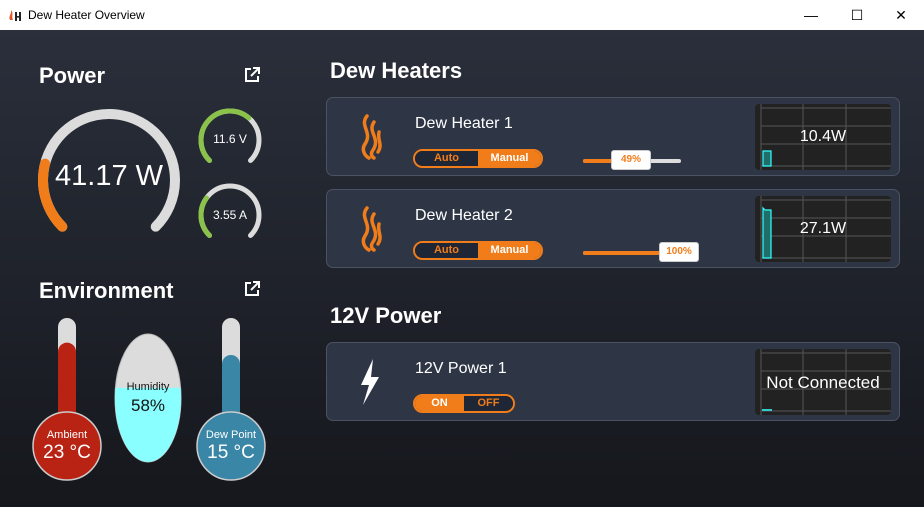  I want to click on power-value: 10.4W, so click(823, 136).